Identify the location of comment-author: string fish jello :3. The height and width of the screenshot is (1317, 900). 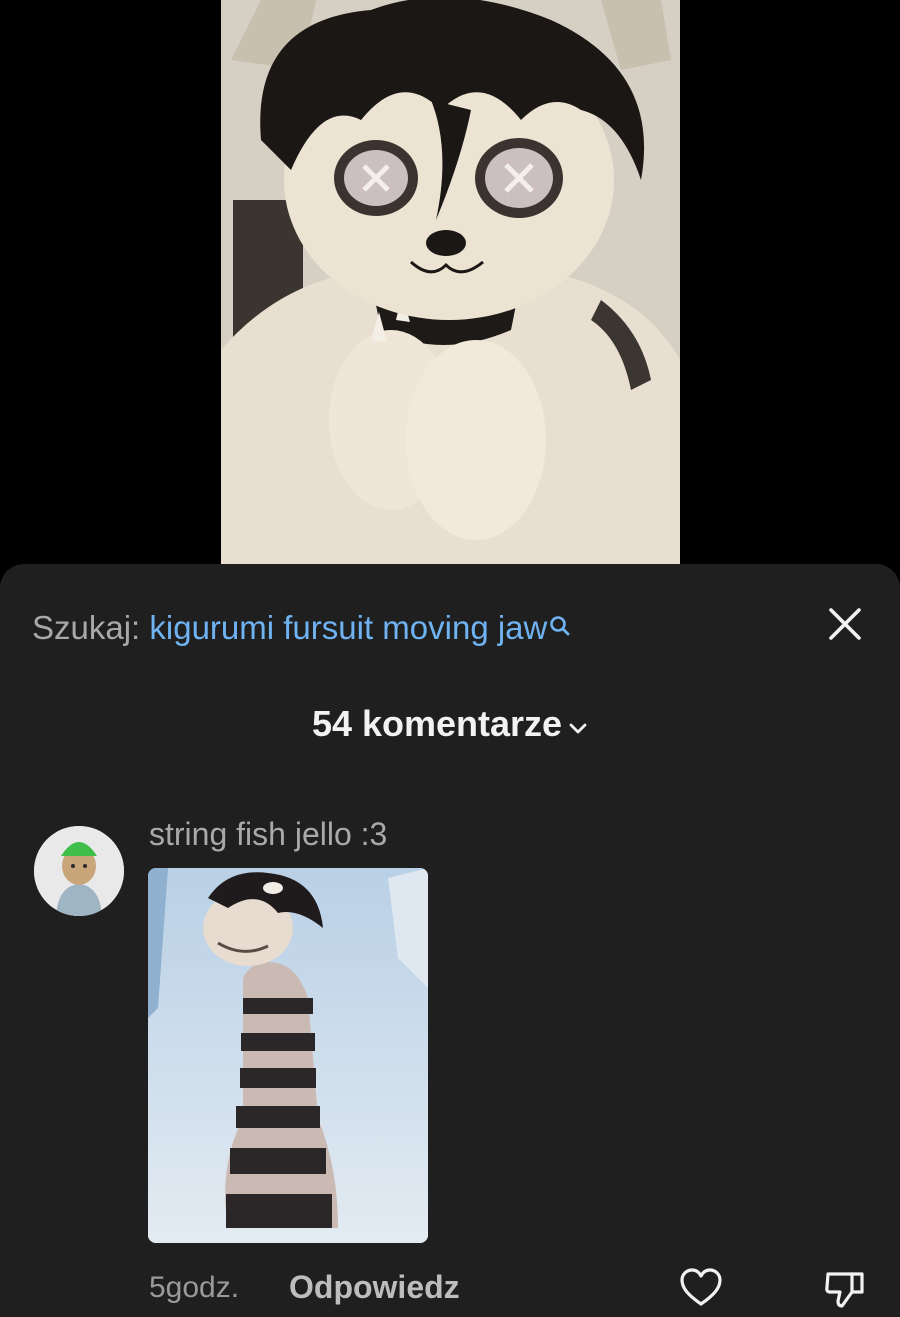
(268, 834).